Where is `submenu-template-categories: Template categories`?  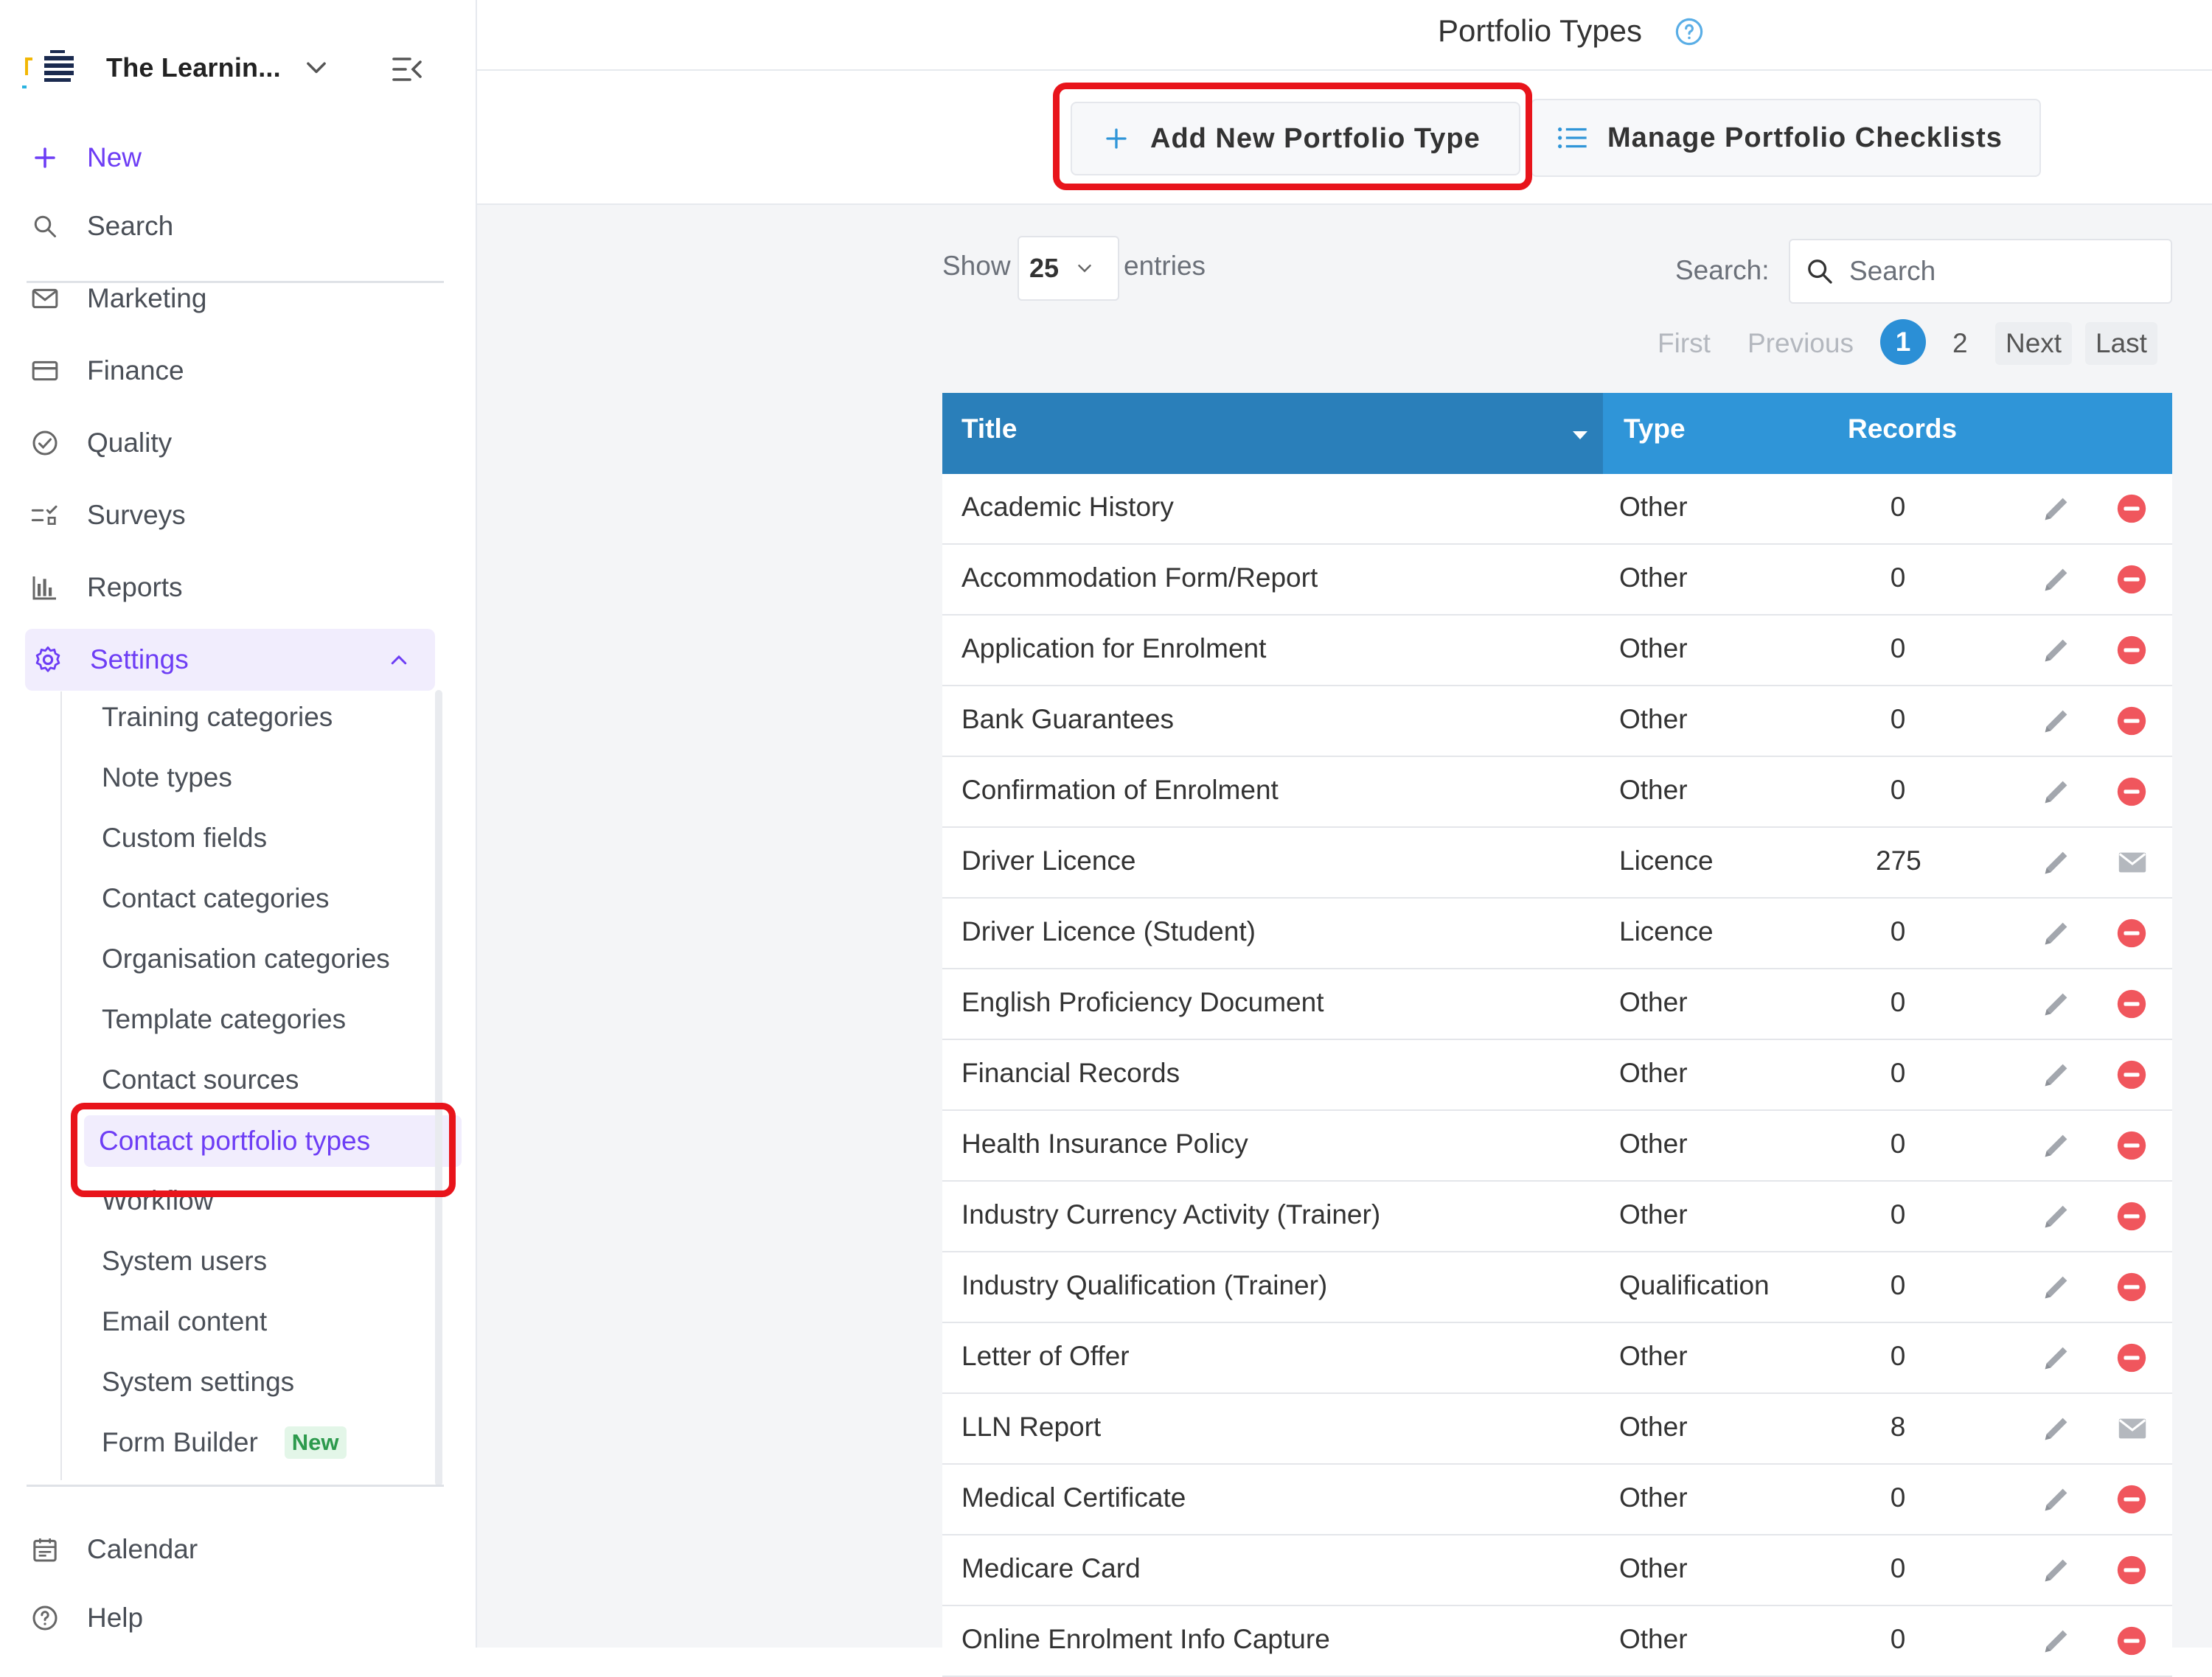
submenu-template-categories: Template categories is located at coordinates (224, 1019).